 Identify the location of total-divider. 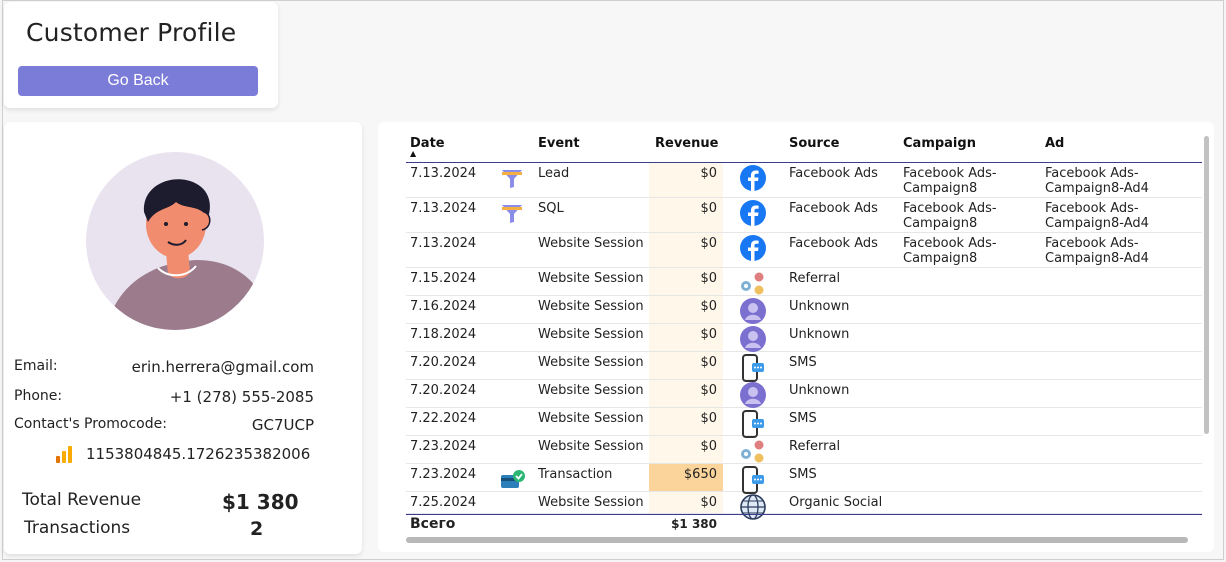
(804, 514).